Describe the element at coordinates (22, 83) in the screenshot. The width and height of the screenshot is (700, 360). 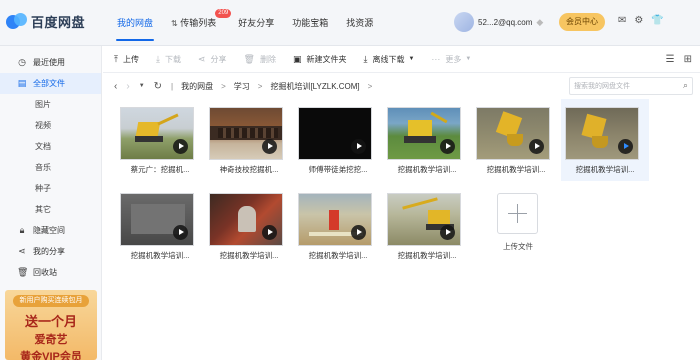
I see `file-icon: ▤` at that location.